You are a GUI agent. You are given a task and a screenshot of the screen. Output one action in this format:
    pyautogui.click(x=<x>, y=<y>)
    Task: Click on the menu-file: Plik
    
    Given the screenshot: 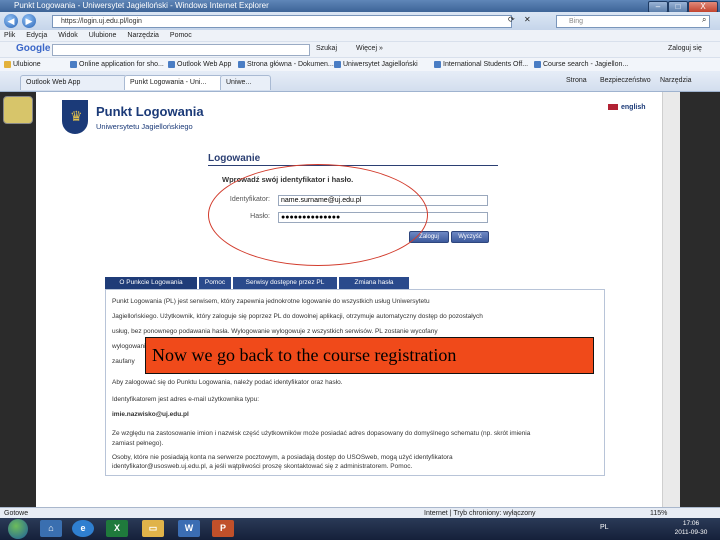 What is the action you would take?
    pyautogui.click(x=9, y=35)
    